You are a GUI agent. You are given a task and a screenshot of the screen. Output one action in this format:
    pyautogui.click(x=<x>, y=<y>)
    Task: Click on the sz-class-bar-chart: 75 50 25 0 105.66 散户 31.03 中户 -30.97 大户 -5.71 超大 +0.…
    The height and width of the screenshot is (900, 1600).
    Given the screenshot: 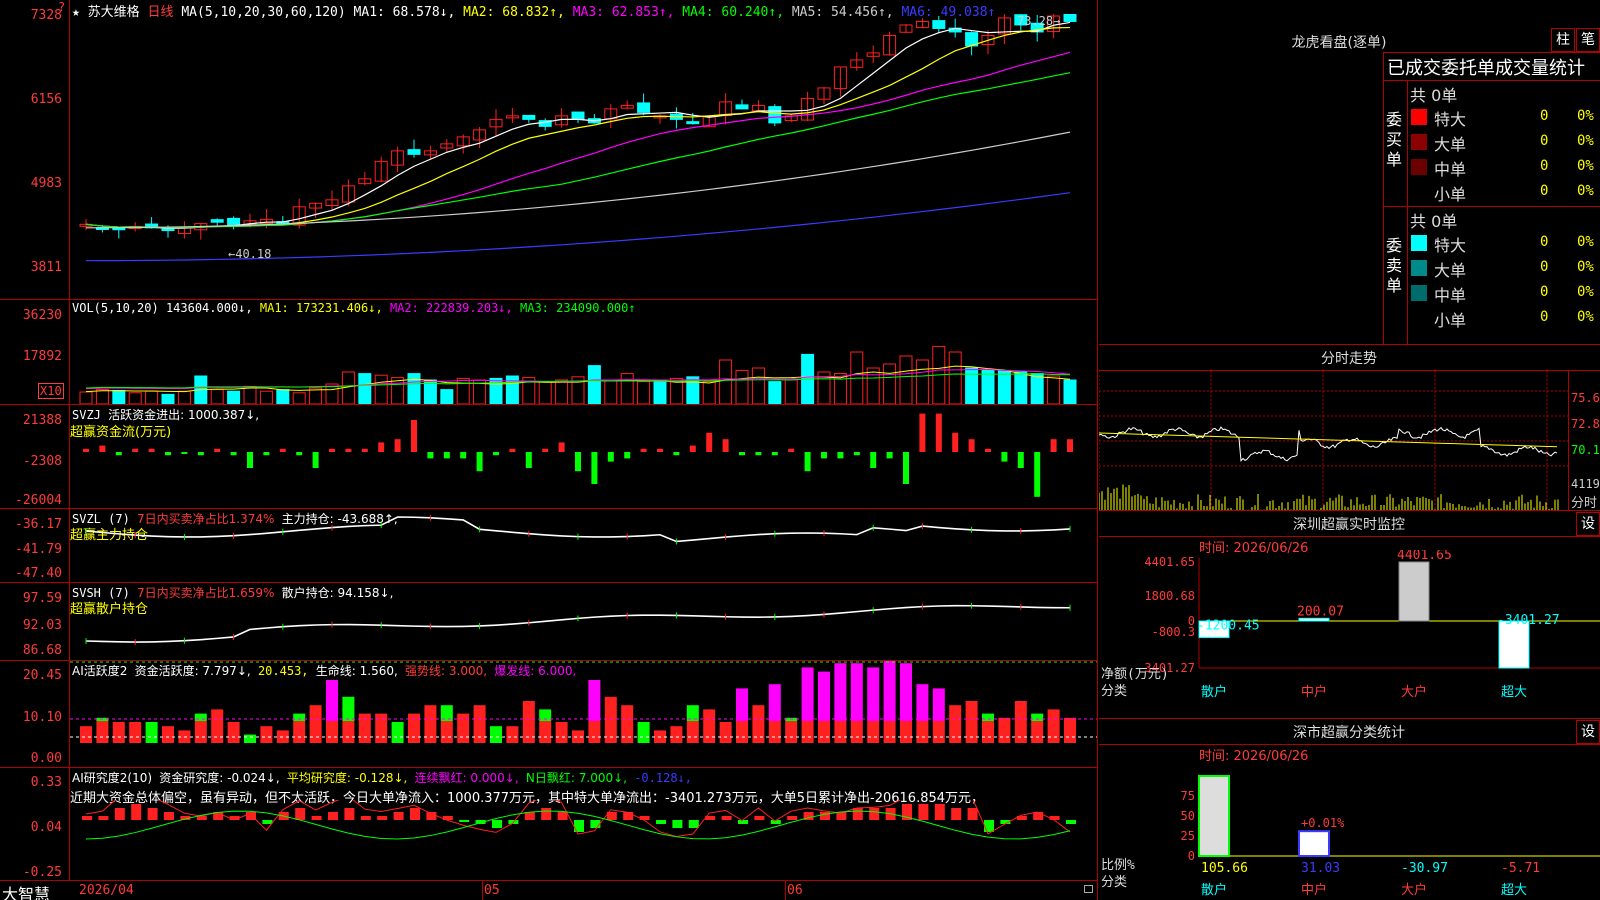 What is the action you would take?
    pyautogui.click(x=1349, y=830)
    